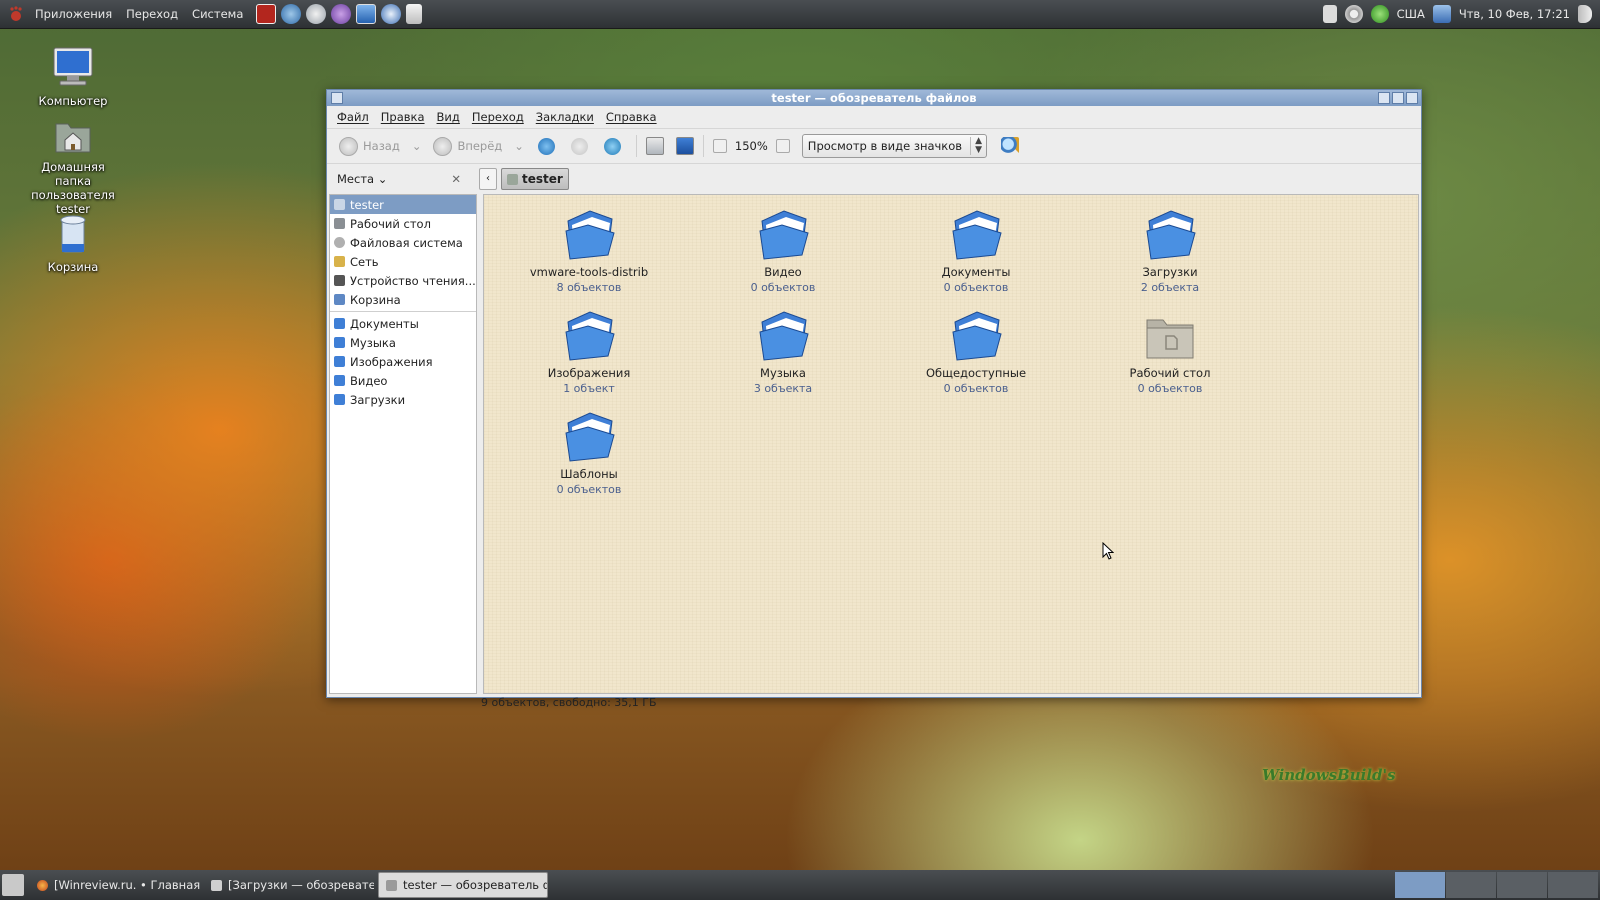  What do you see at coordinates (266, 14) in the screenshot?
I see `terminal-launcher-icon` at bounding box center [266, 14].